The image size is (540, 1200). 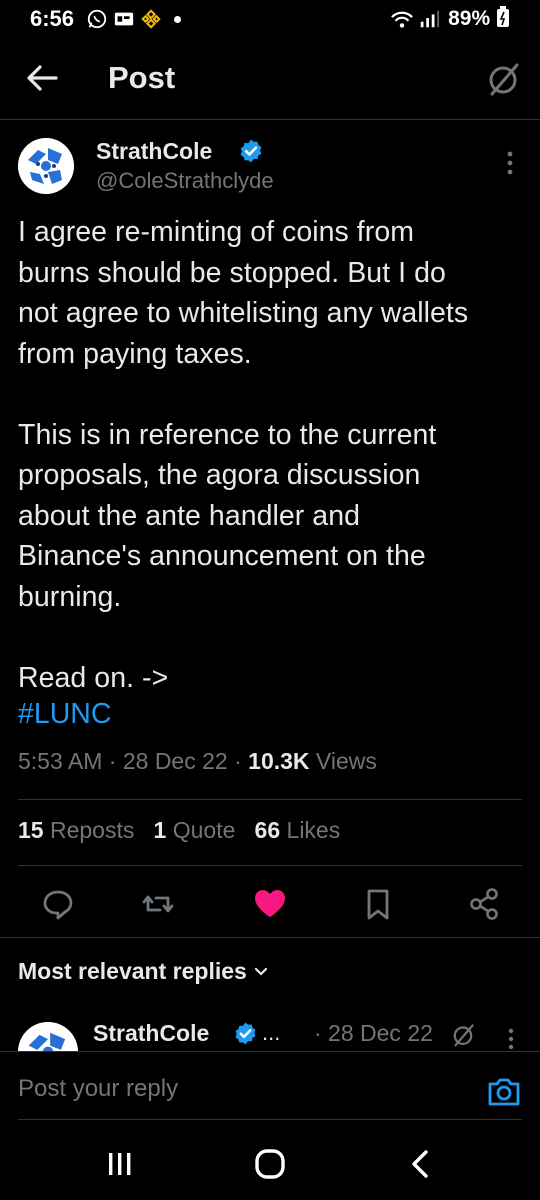 I want to click on battery-level: 89%, so click(x=479, y=18).